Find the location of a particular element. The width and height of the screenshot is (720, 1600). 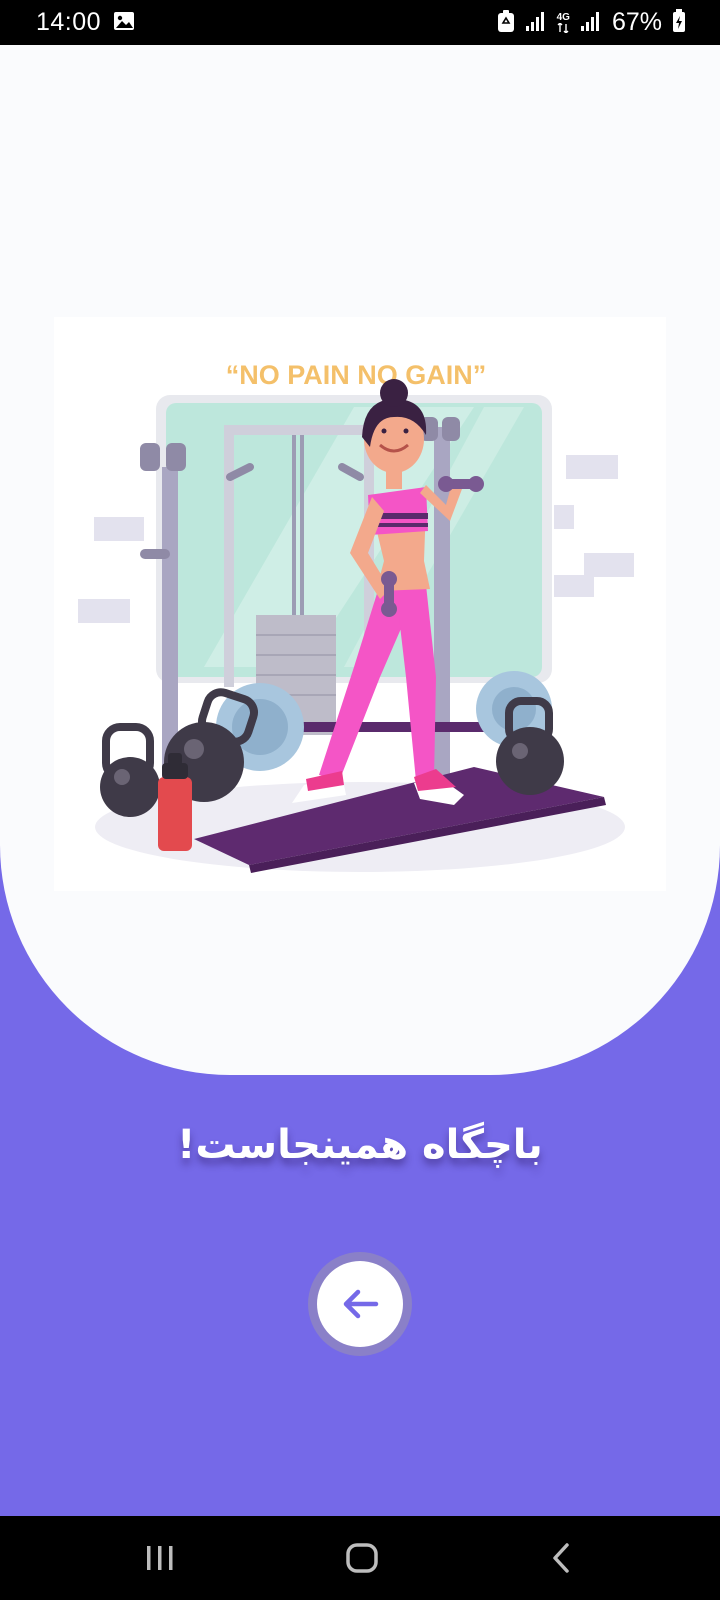

system-nav-bar is located at coordinates (360, 1558).